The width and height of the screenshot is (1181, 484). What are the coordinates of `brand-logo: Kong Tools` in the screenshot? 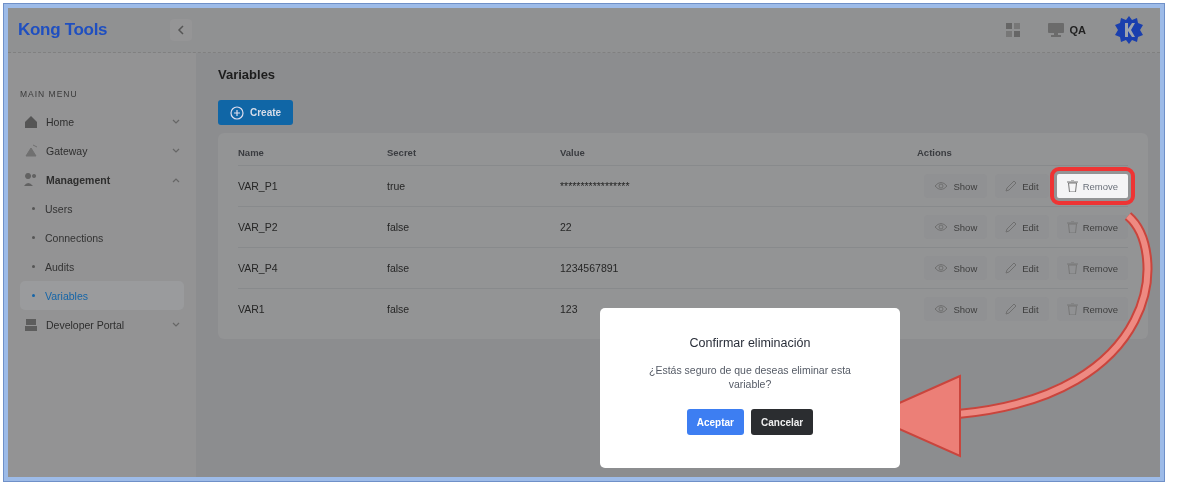 It's located at (63, 30).